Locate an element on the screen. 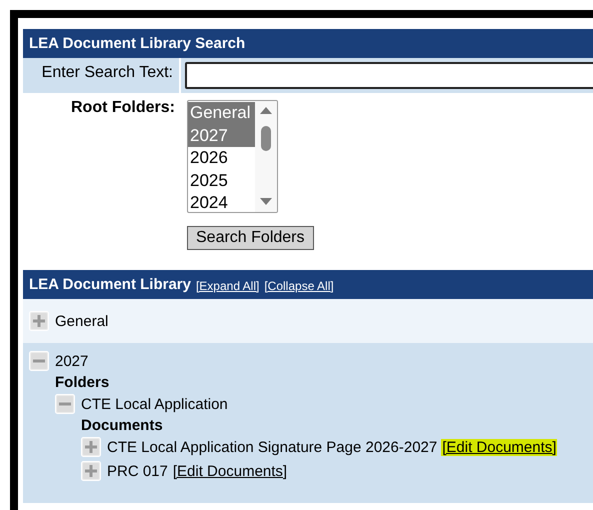  search-folders-button: Search Folders is located at coordinates (250, 238).